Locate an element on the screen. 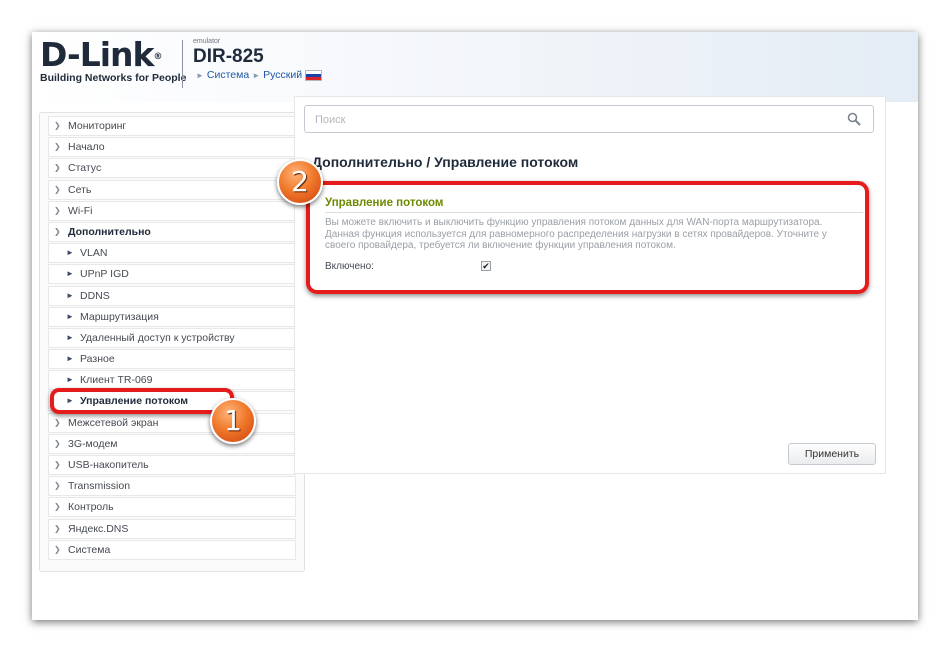  sidebar-subitem-vlan: ► VLAN is located at coordinates (172, 253).